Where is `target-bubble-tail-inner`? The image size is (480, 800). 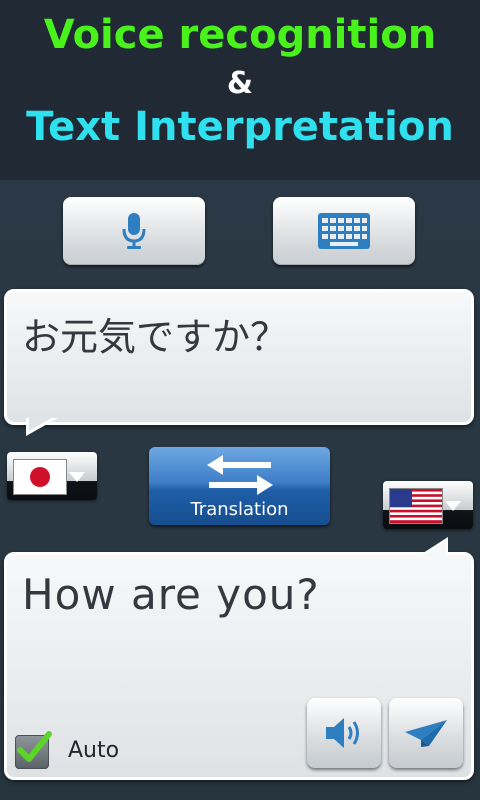
target-bubble-tail-inner is located at coordinates (435, 548).